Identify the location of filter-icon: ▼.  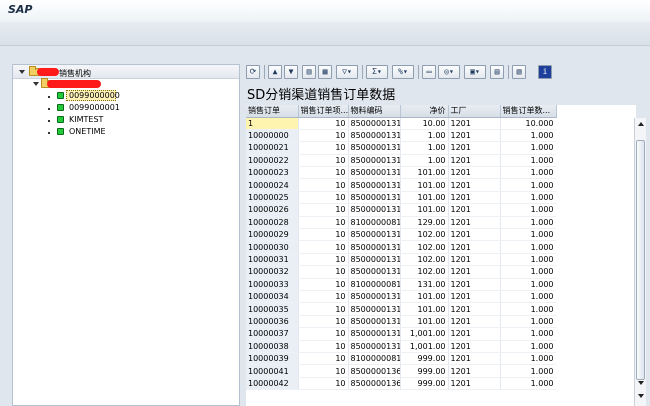
(291, 72).